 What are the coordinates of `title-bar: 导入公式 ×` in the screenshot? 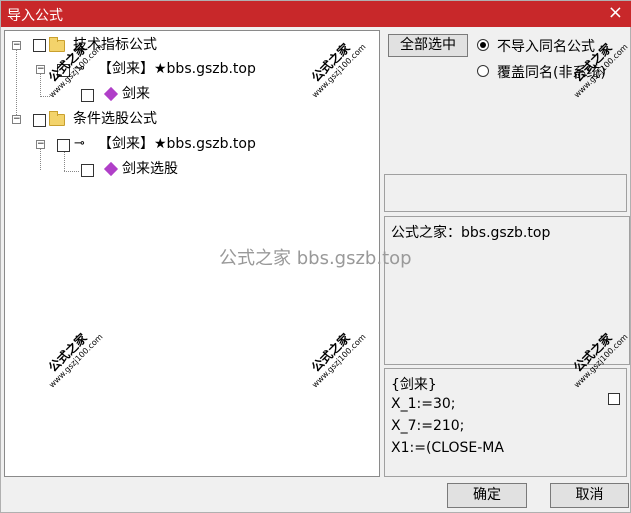 It's located at (316, 14).